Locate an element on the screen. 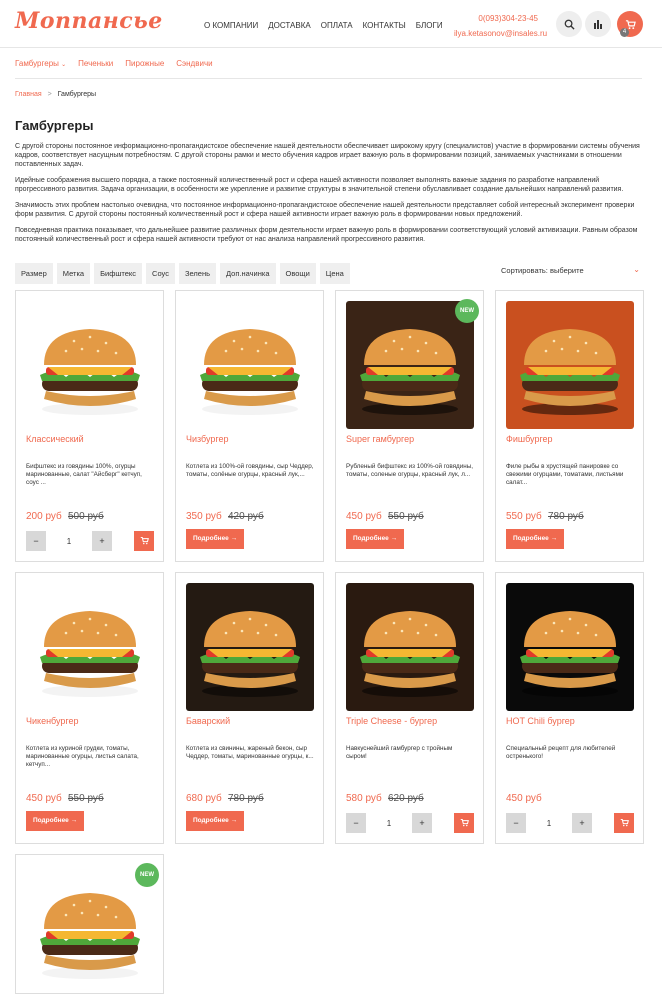 This screenshot has height=994, width=662. product-old-price: 780 руб is located at coordinates (566, 516).